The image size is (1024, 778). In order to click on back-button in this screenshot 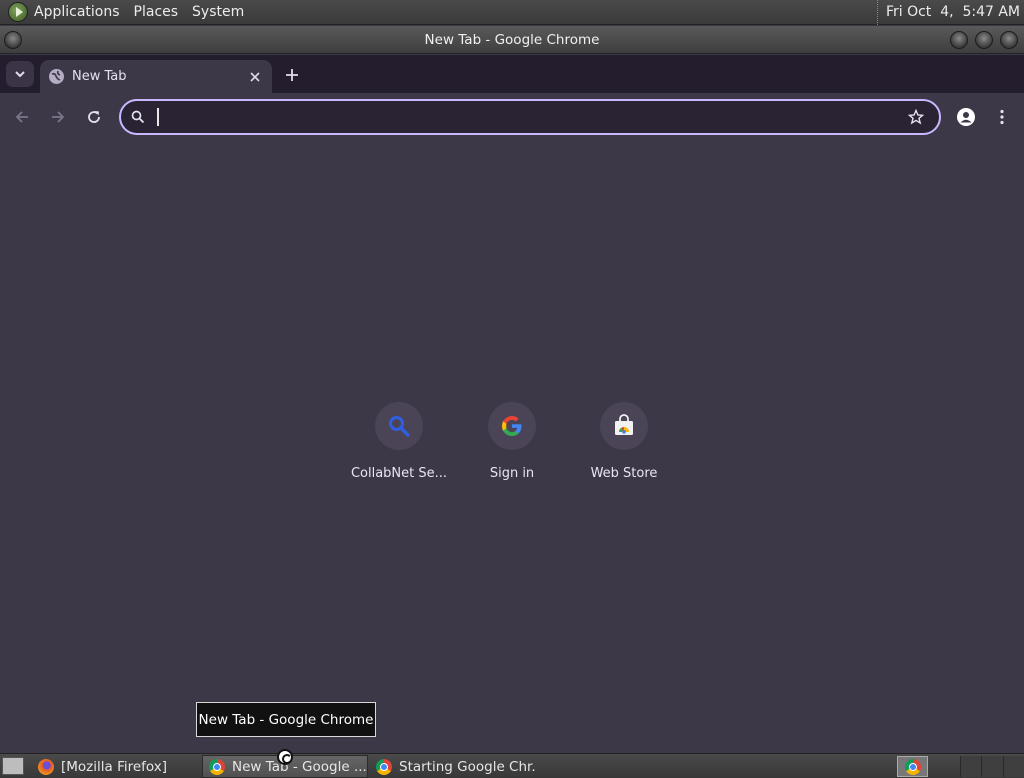, I will do `click(22, 117)`.